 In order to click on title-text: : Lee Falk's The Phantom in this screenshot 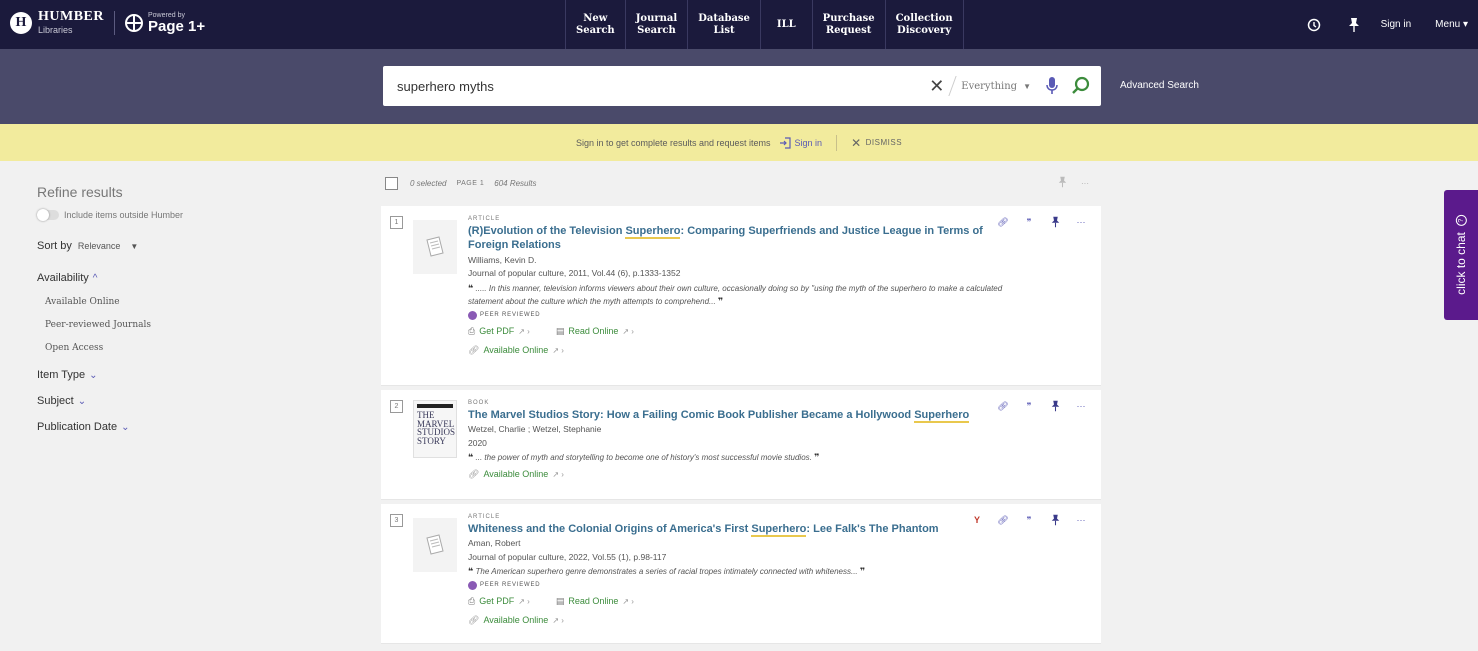, I will do `click(872, 529)`.